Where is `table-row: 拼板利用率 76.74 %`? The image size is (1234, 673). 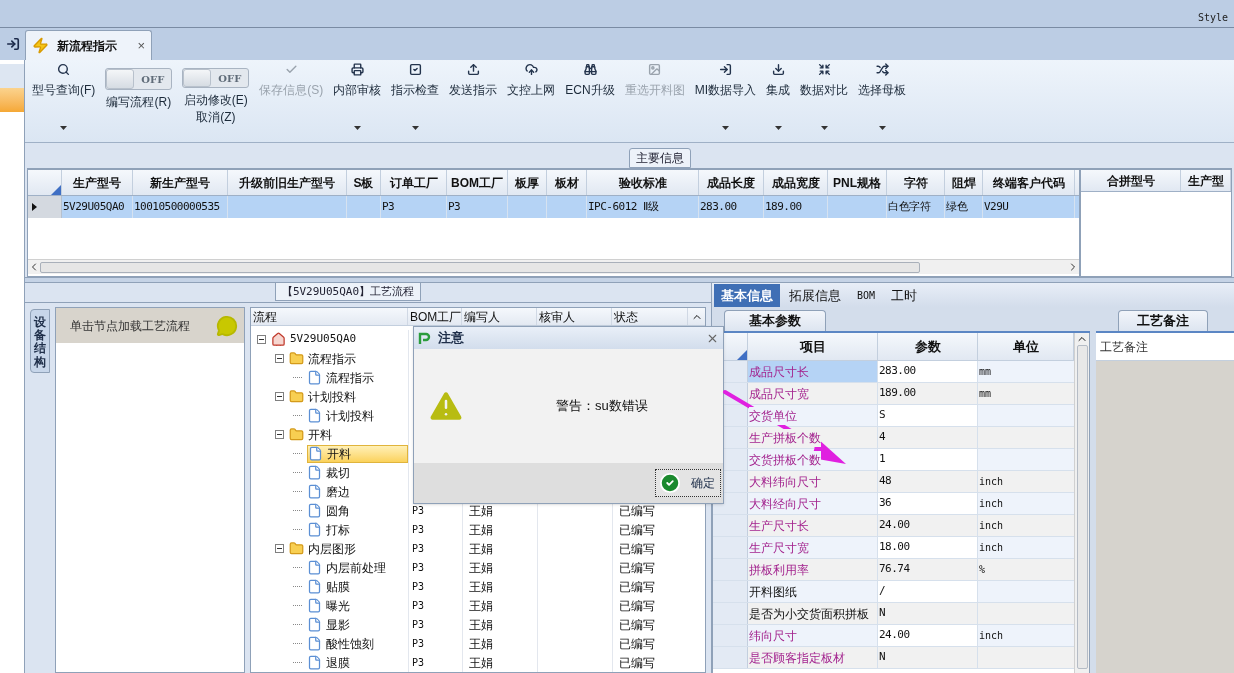 table-row: 拼板利用率 76.74 % is located at coordinates (893, 570).